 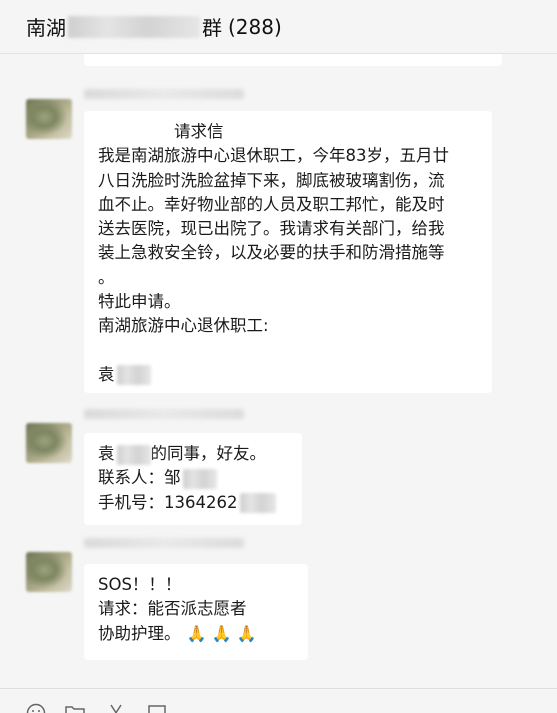 I want to click on previous-message-bubble, so click(x=293, y=60).